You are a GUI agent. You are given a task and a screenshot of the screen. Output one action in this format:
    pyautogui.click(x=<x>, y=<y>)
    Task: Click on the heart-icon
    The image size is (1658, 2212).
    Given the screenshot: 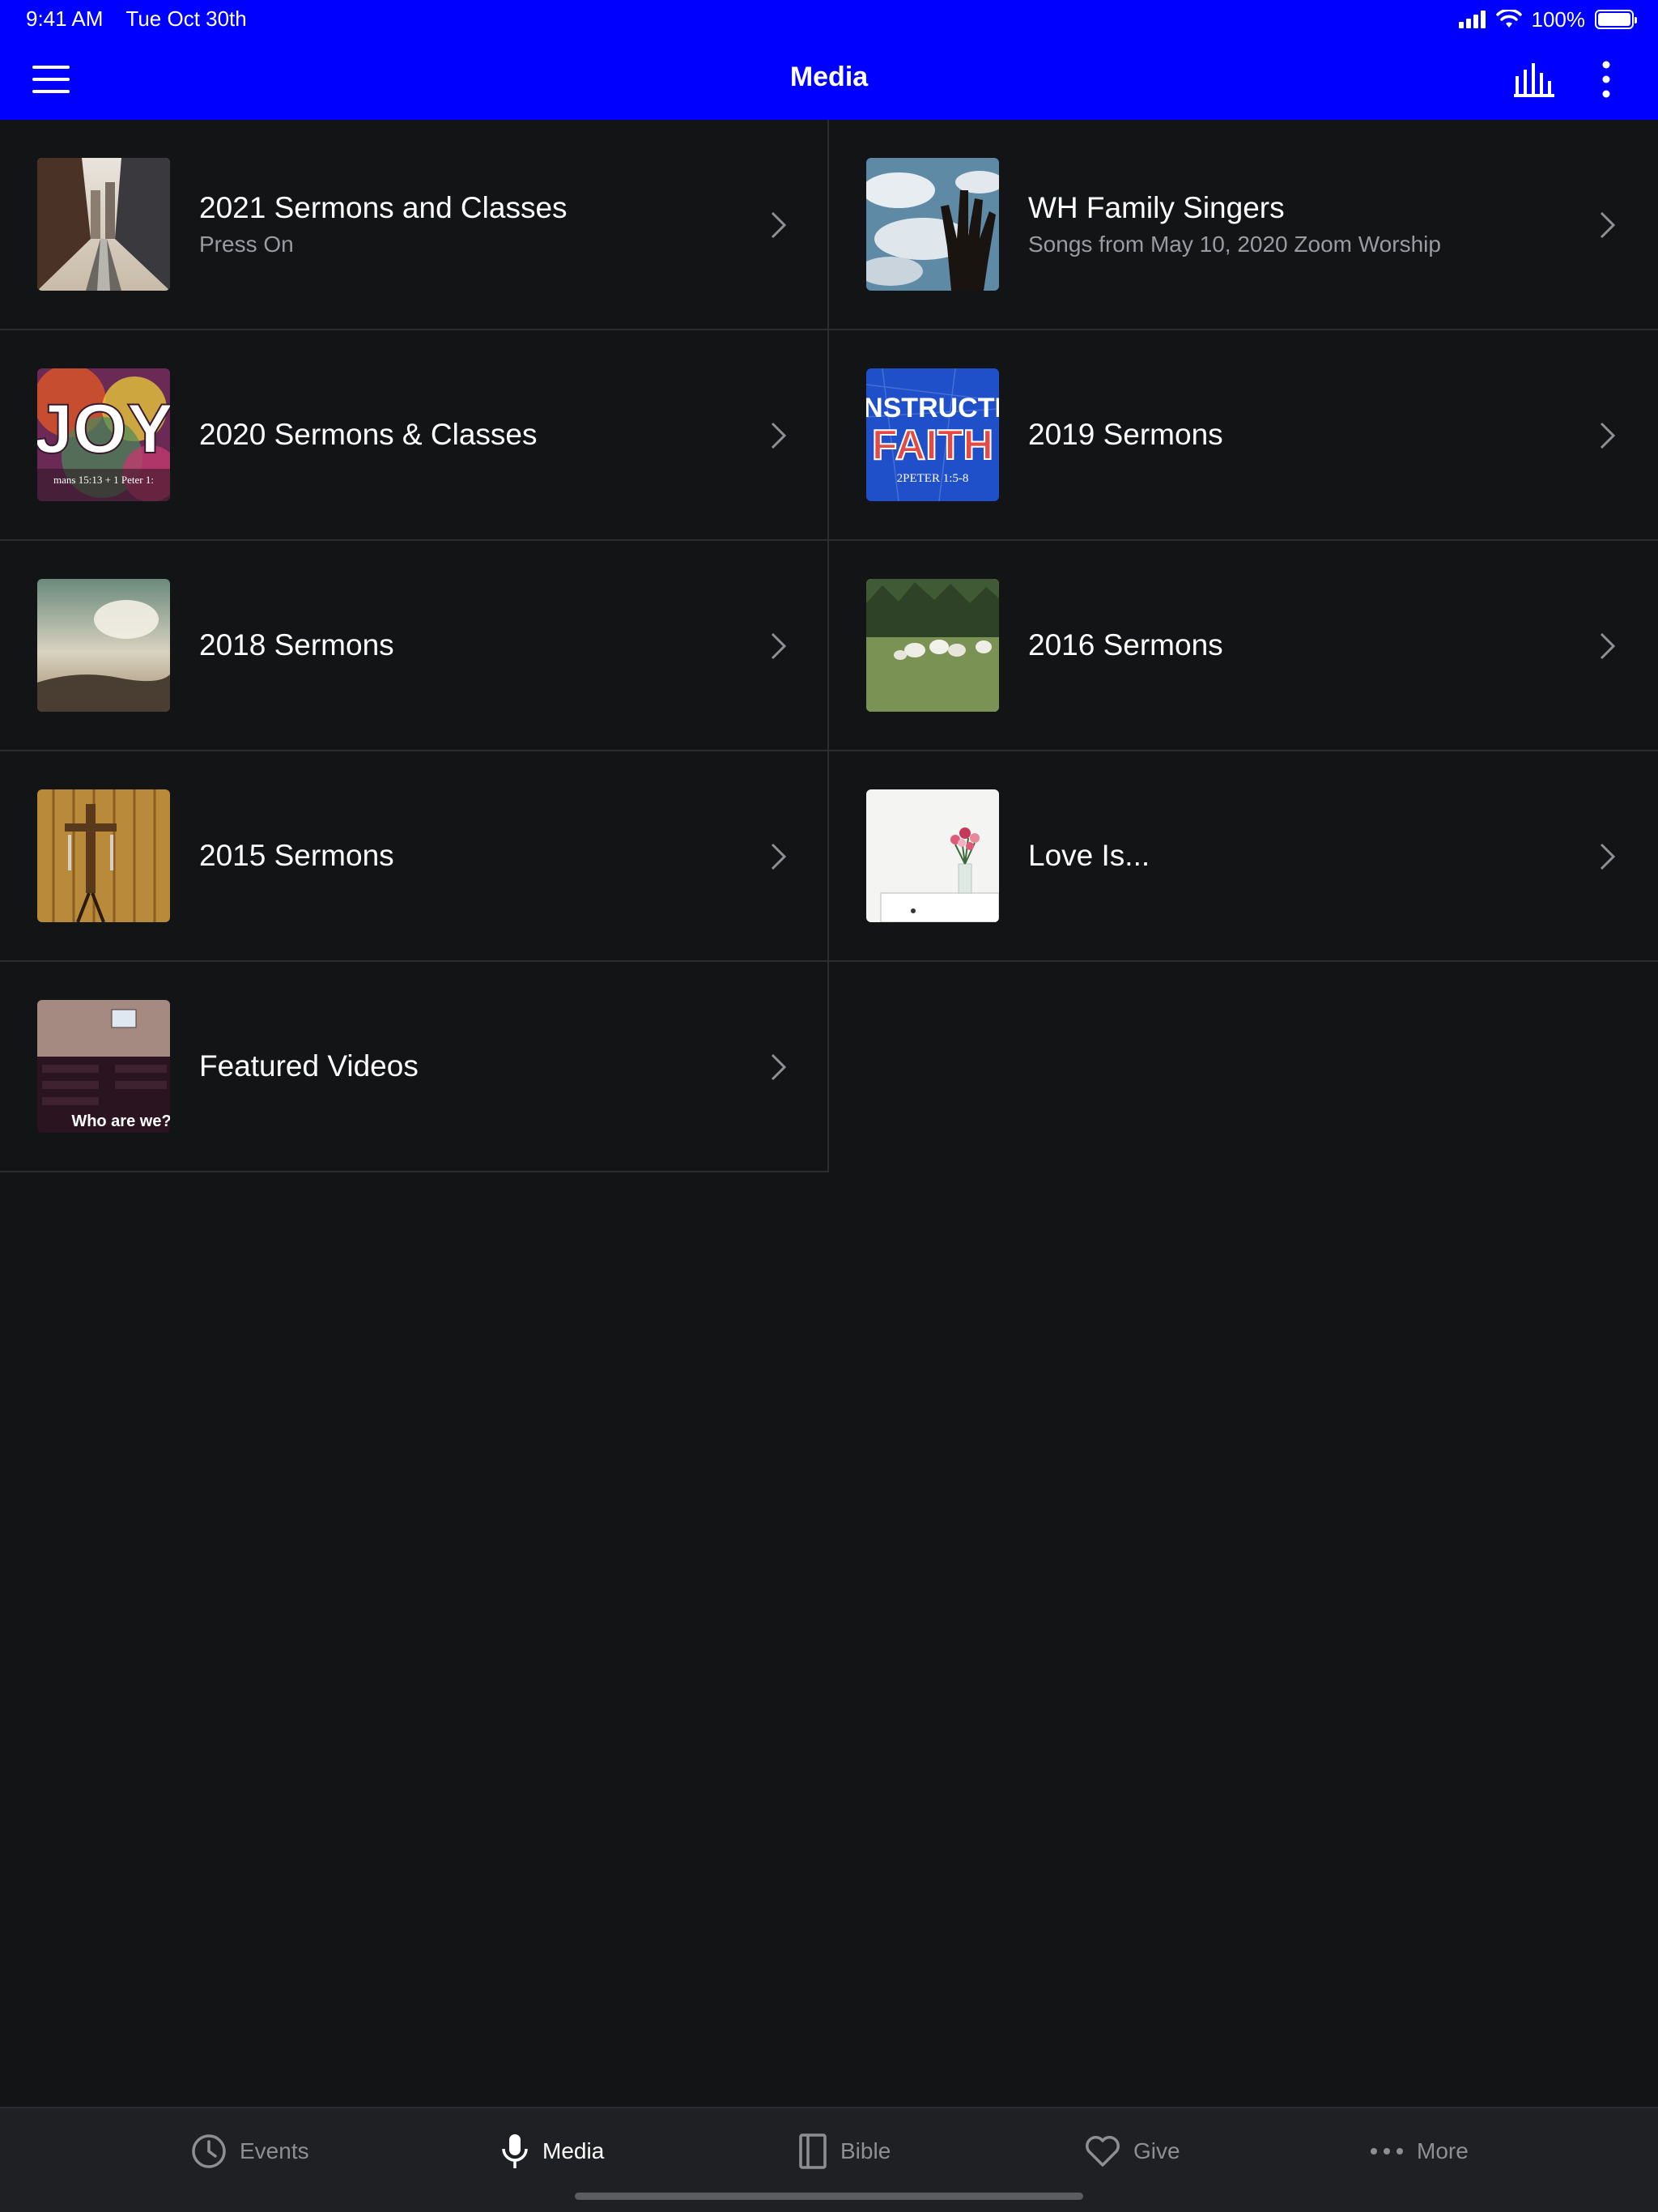 What is the action you would take?
    pyautogui.click(x=1103, y=2151)
    